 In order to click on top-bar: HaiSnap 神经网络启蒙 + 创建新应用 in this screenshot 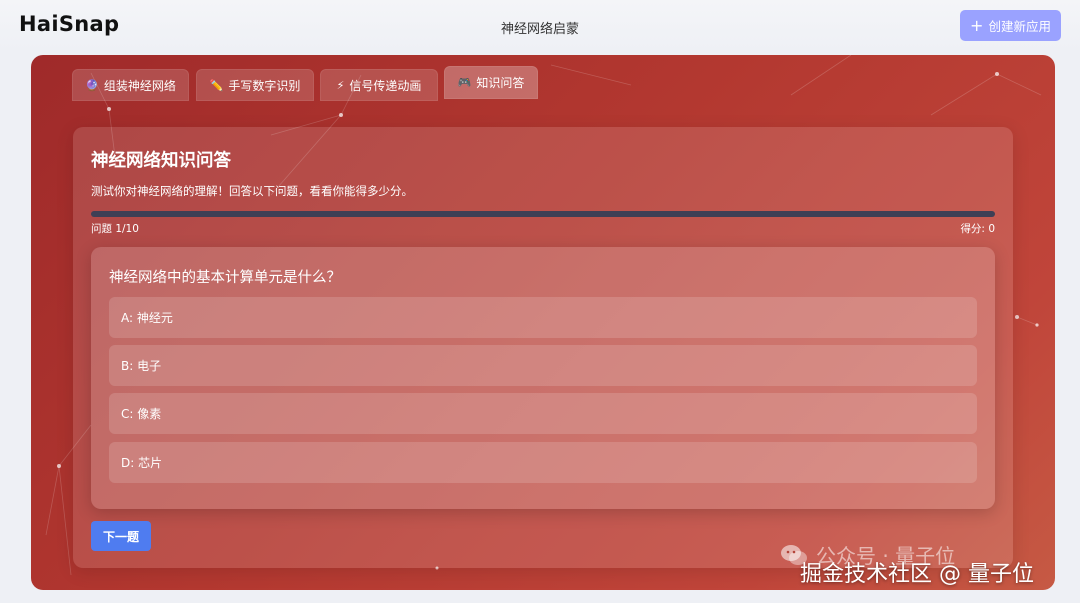, I will do `click(540, 26)`.